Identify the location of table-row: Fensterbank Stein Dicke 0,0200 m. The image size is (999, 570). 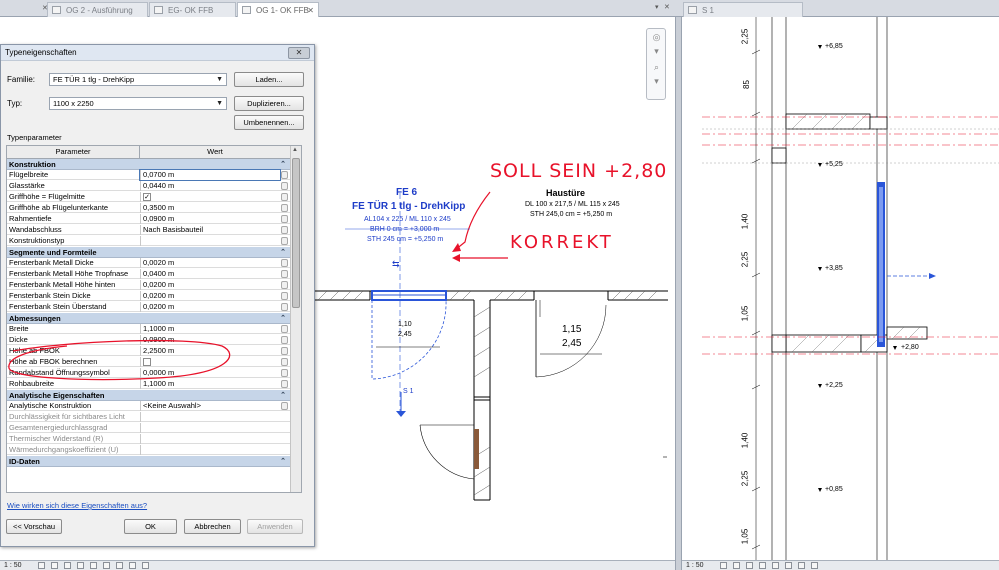
(148, 296).